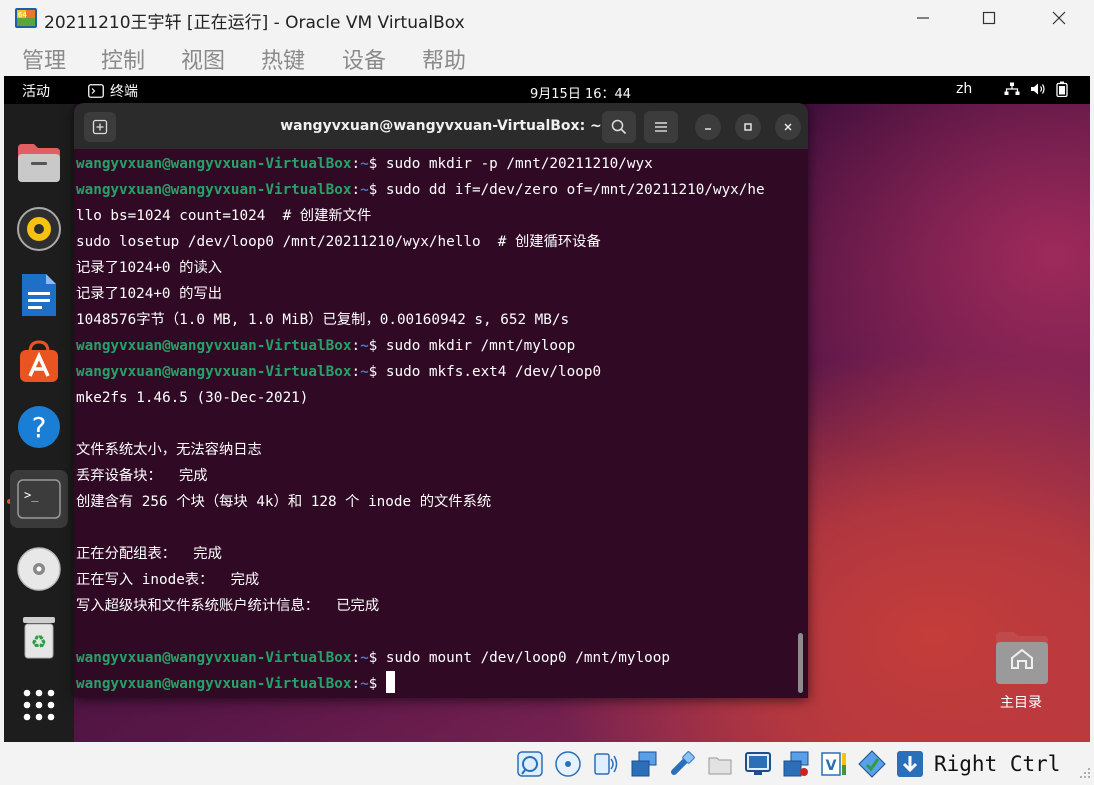  I want to click on svg-text: 64, so click(22, 15).